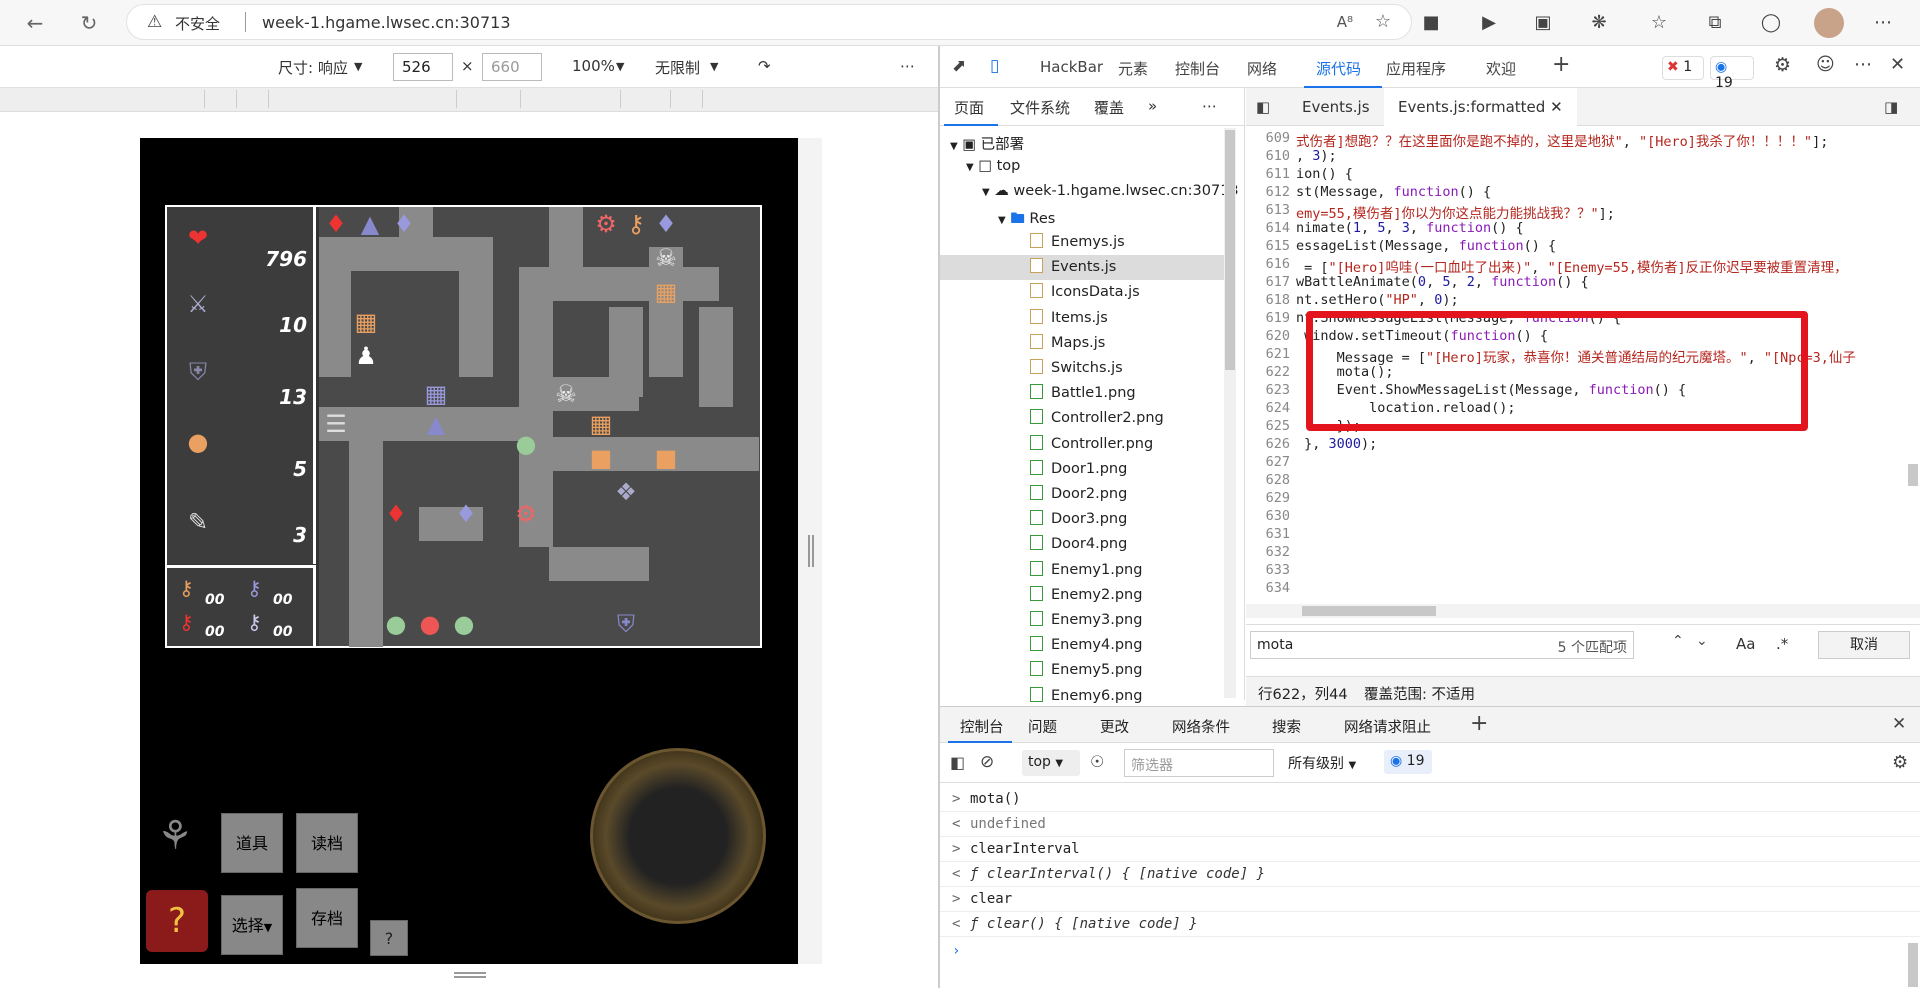 The width and height of the screenshot is (1920, 988). What do you see at coordinates (1086, 594) in the screenshot?
I see `file-item: Enemy2.png` at bounding box center [1086, 594].